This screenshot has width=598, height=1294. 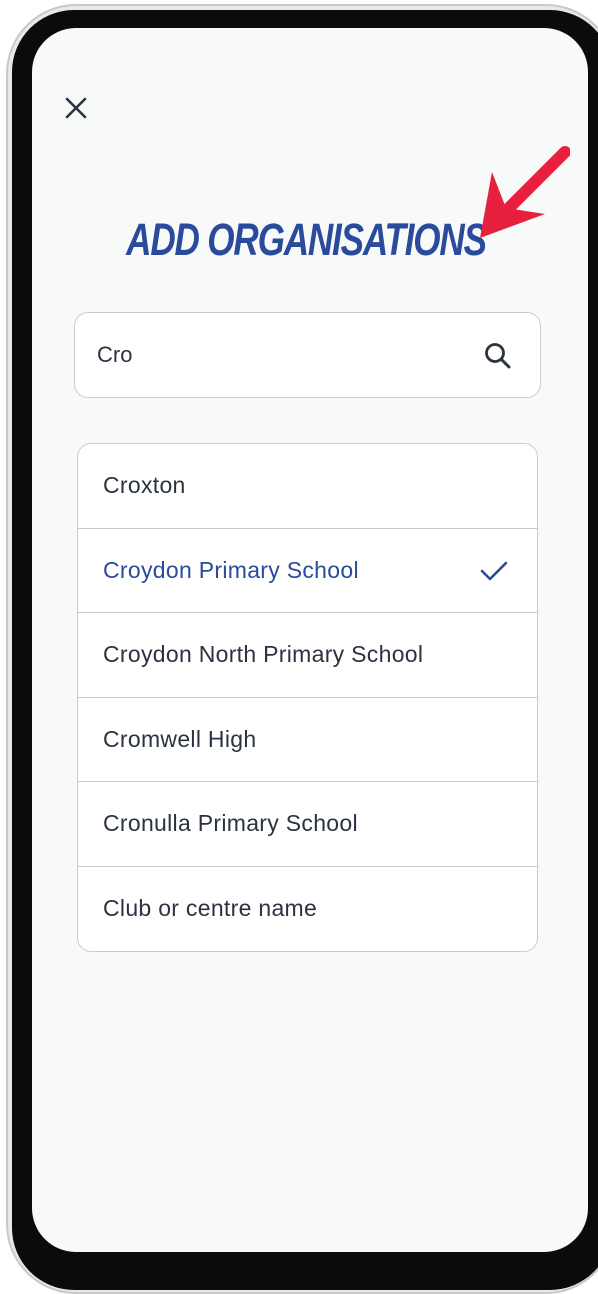 What do you see at coordinates (263, 654) in the screenshot?
I see `list-item-label: Croydon North Primary School` at bounding box center [263, 654].